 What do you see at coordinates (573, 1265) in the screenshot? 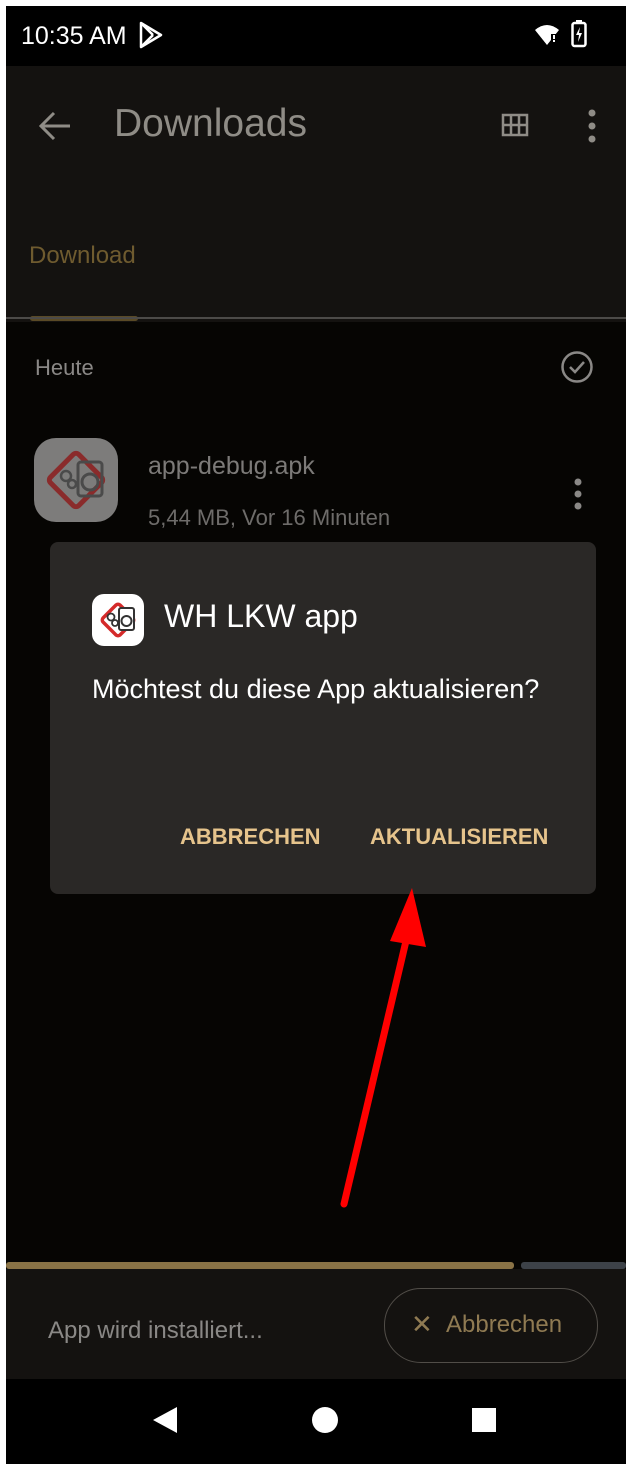
I see `install-progress-track` at bounding box center [573, 1265].